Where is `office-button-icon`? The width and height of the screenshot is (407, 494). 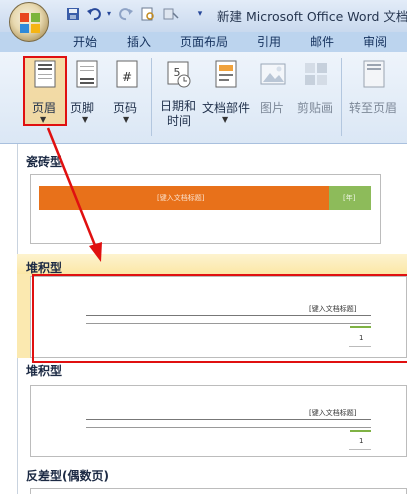
office-button-icon is located at coordinates (30, 23).